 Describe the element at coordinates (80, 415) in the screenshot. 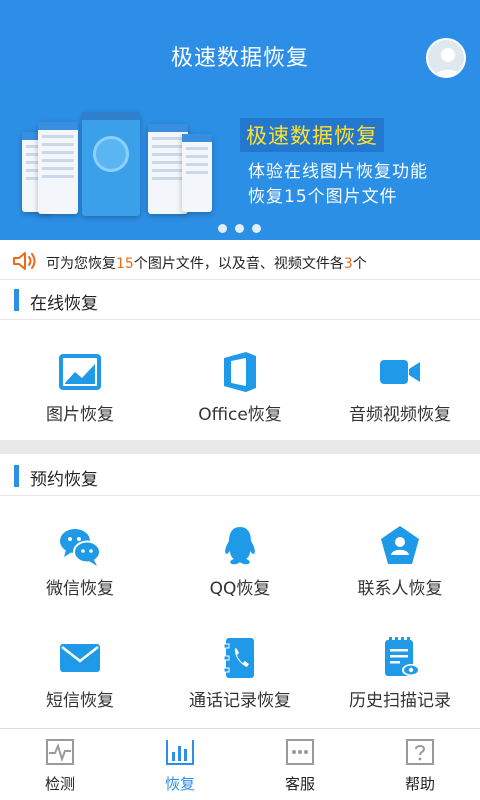

I see `grid-label: 图片恢复` at that location.